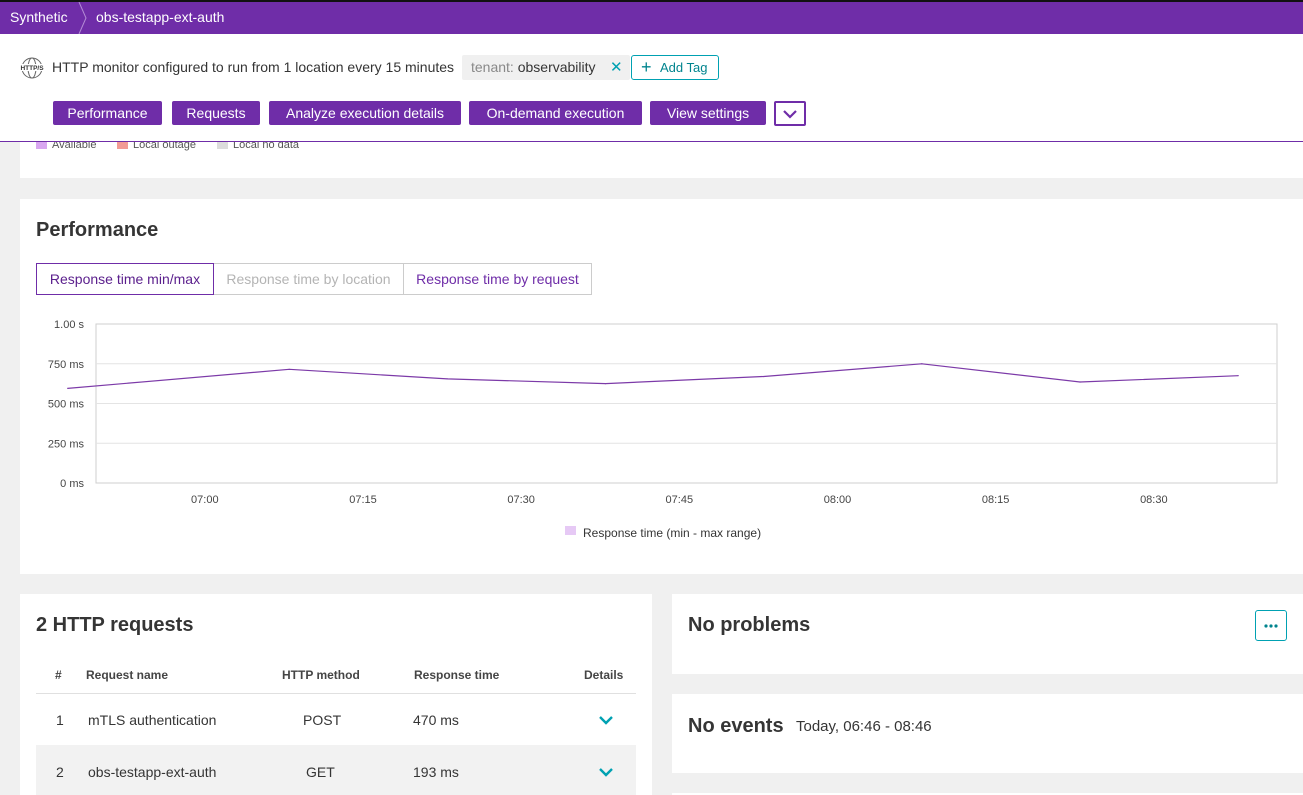  Describe the element at coordinates (160, 18) in the screenshot. I see `breadcrumb-current: obs-testapp-ext-auth` at that location.